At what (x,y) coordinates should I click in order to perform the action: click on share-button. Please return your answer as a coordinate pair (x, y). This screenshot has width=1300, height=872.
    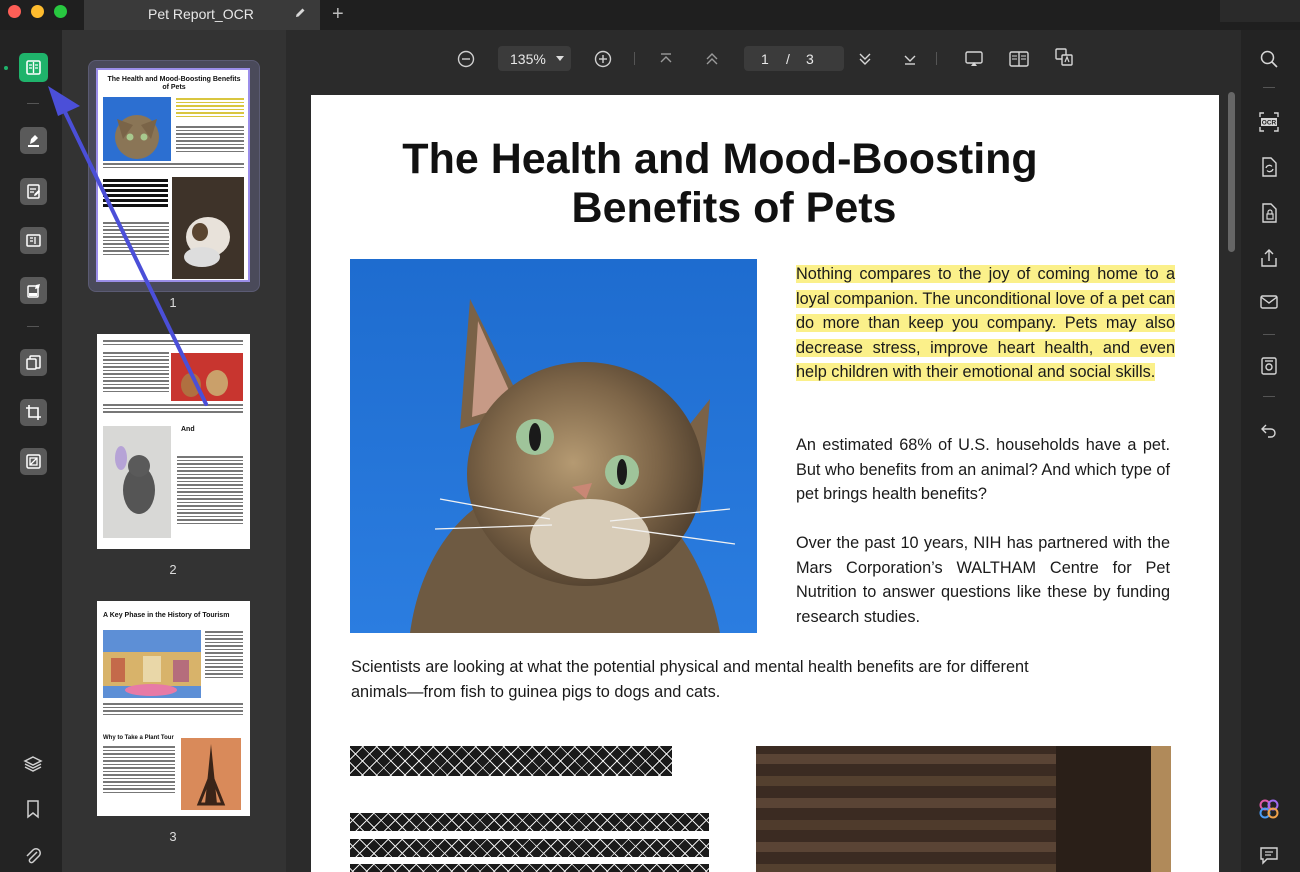
    Looking at the image, I should click on (1269, 258).